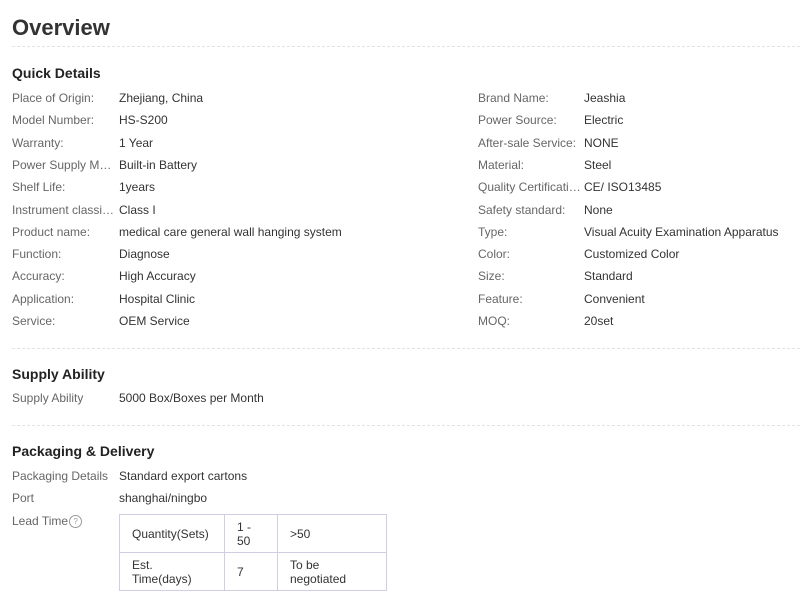 This screenshot has width=800, height=608. Describe the element at coordinates (599, 321) in the screenshot. I see `detail-value: 20set` at that location.